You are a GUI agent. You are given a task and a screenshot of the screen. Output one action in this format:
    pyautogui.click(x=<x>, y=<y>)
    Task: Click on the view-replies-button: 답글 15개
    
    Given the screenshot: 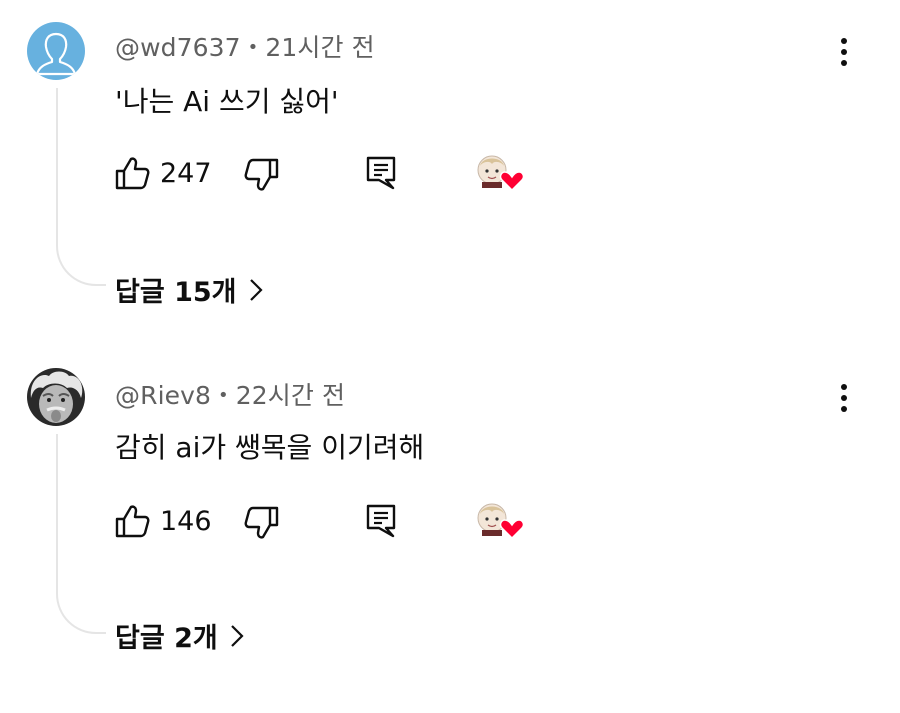 What is the action you would take?
    pyautogui.click(x=189, y=289)
    